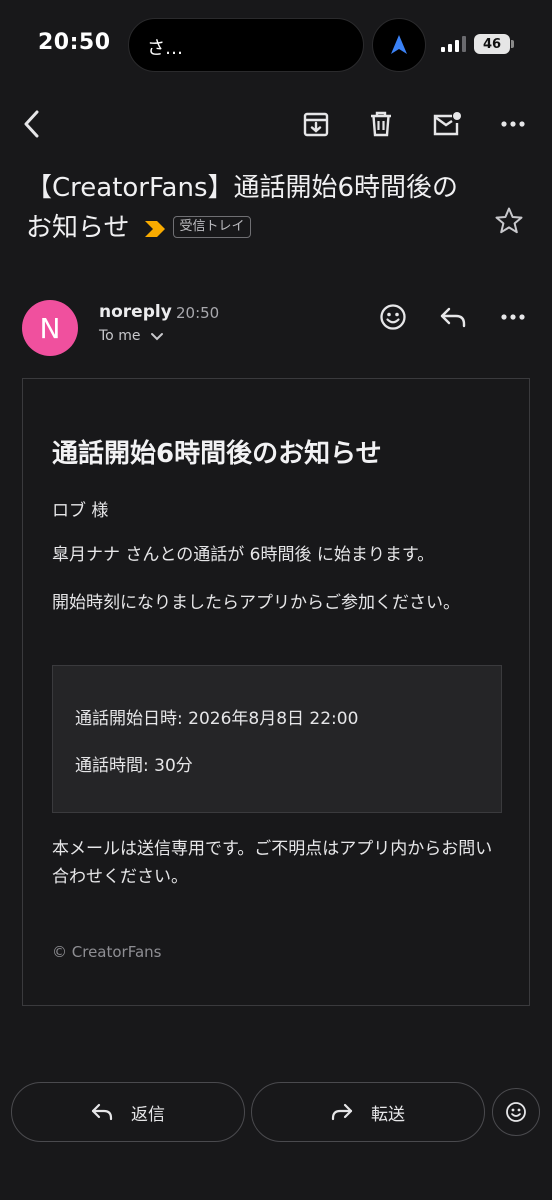 The height and width of the screenshot is (1200, 552). What do you see at coordinates (50, 328) in the screenshot?
I see `sender-avatar: N` at bounding box center [50, 328].